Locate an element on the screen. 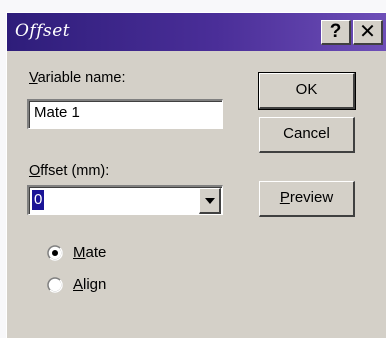 This screenshot has width=386, height=338. variable-name-label: Variable name: is located at coordinates (77, 78).